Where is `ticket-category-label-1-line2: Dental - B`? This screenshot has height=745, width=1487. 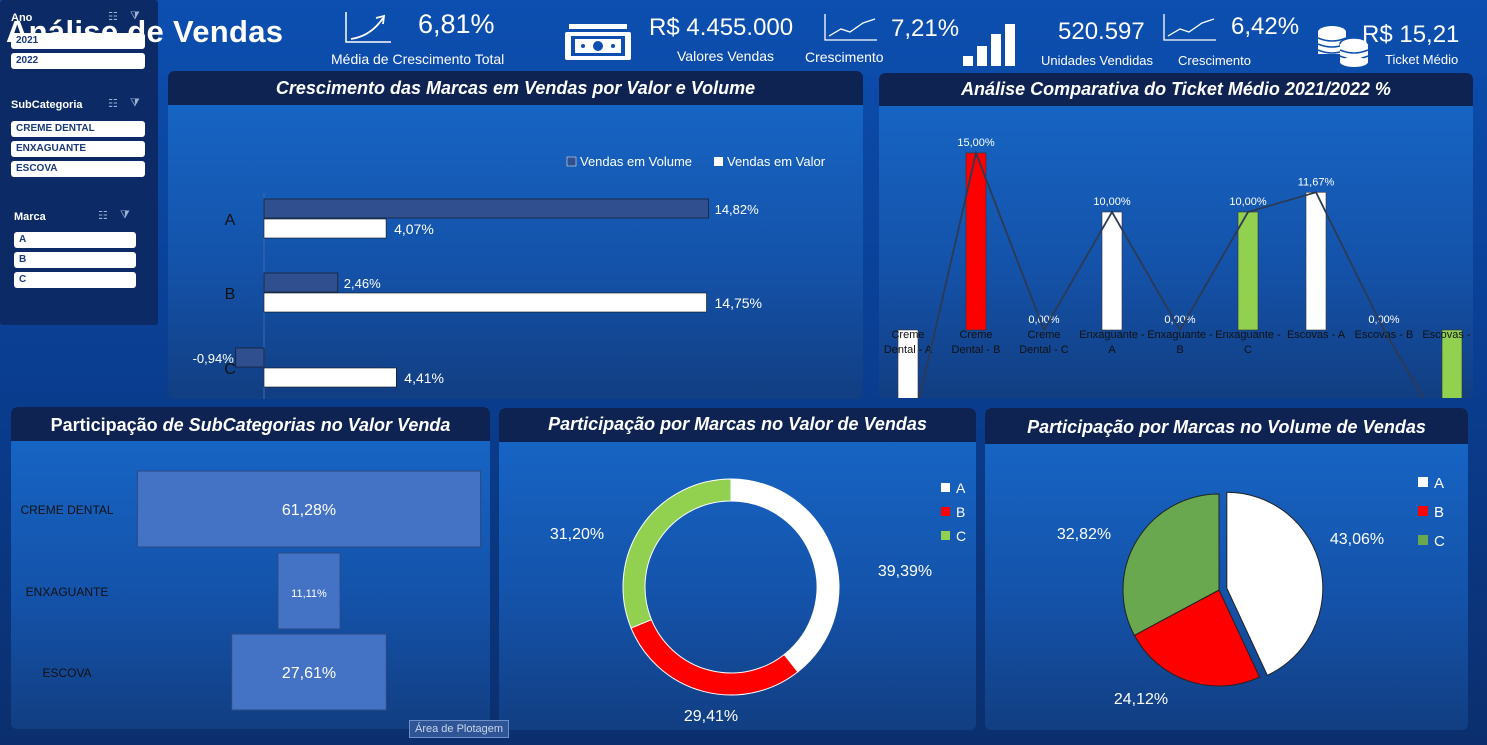 ticket-category-label-1-line2: Dental - B is located at coordinates (976, 350).